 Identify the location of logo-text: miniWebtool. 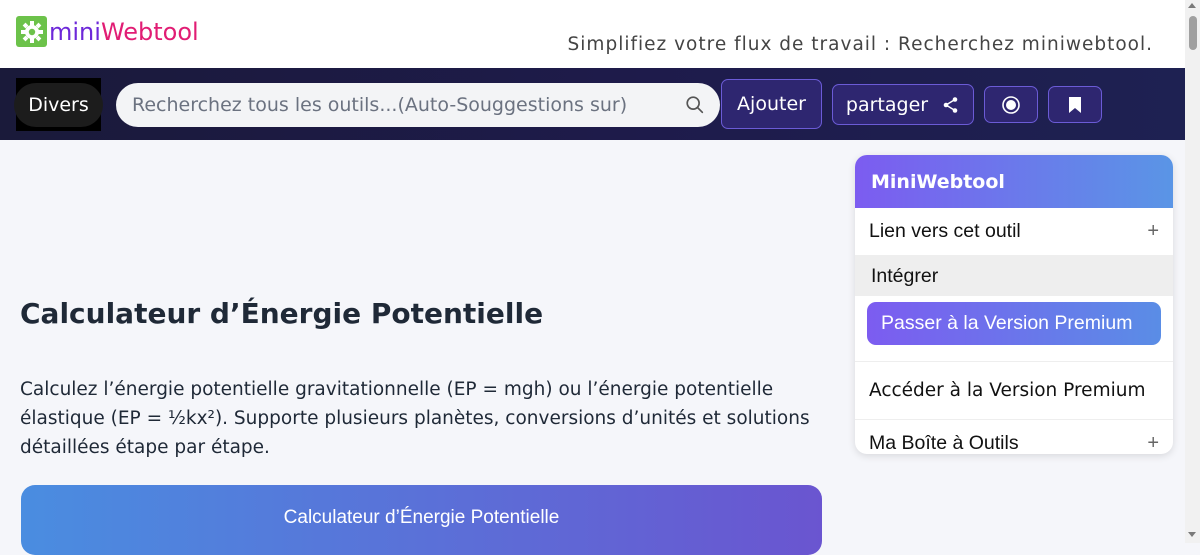
(124, 32).